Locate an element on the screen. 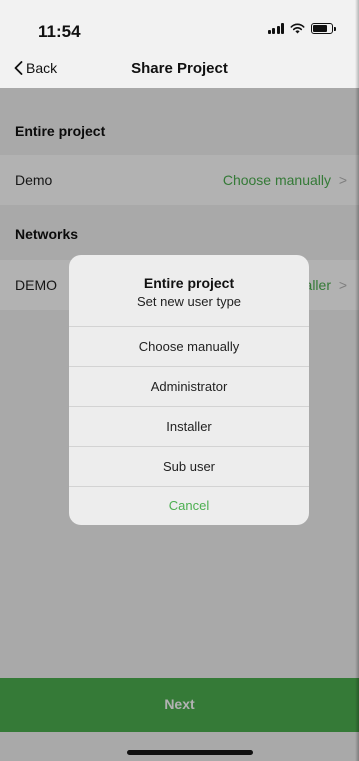  home-indicator is located at coordinates (190, 752).